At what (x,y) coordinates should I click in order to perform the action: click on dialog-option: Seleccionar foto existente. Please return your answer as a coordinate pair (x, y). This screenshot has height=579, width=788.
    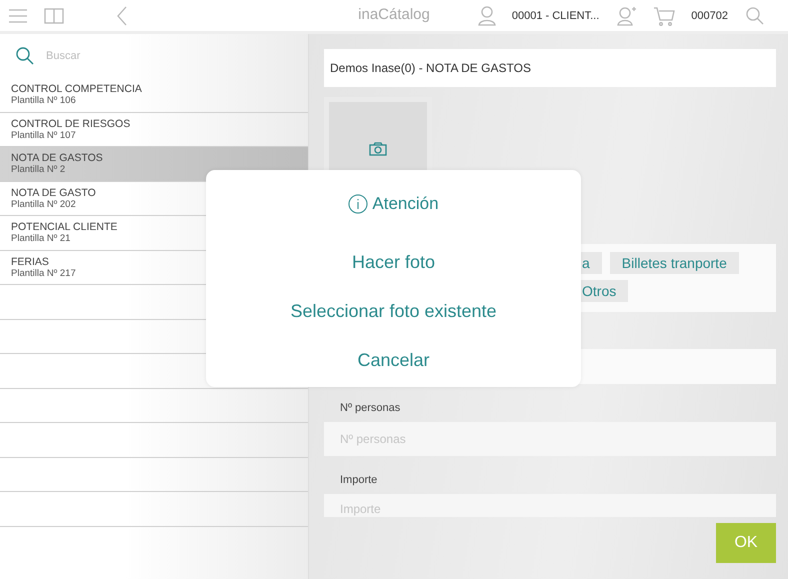
    Looking at the image, I should click on (393, 311).